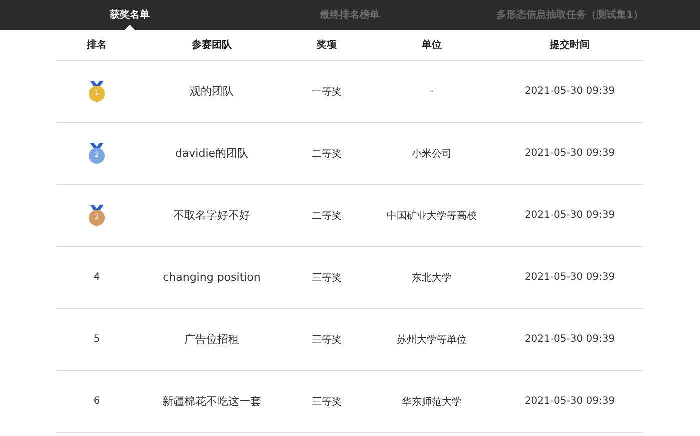 The width and height of the screenshot is (700, 436). What do you see at coordinates (97, 401) in the screenshot?
I see `rank-cell: 6` at bounding box center [97, 401].